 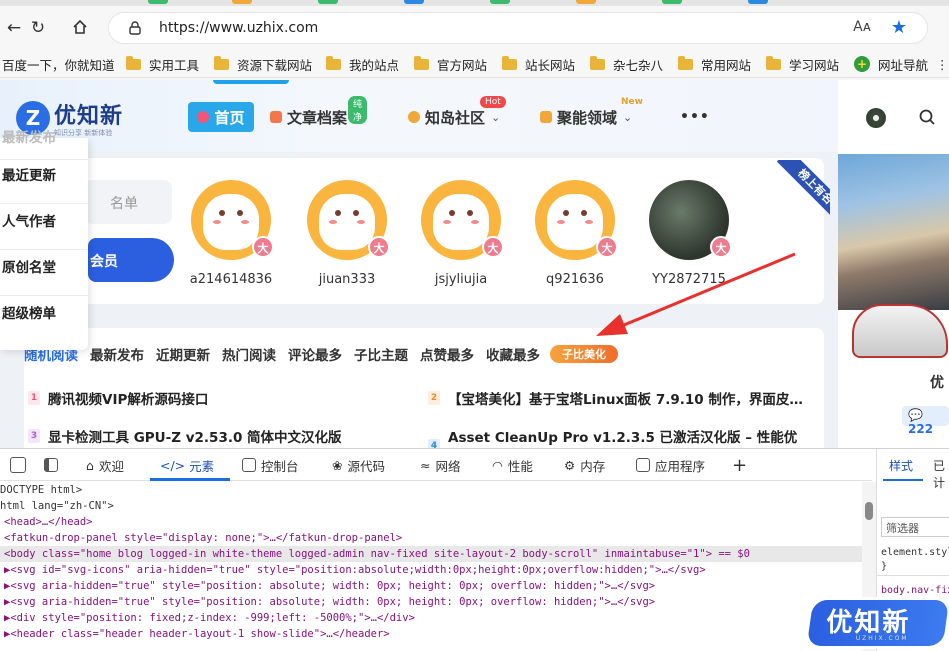 I want to click on vip-button: 会员, so click(x=131, y=260).